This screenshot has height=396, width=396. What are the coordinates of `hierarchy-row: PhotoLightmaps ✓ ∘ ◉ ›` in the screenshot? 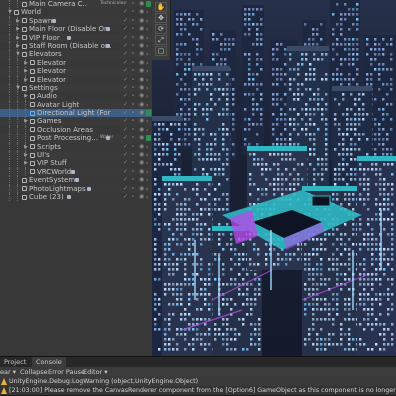 It's located at (76, 188).